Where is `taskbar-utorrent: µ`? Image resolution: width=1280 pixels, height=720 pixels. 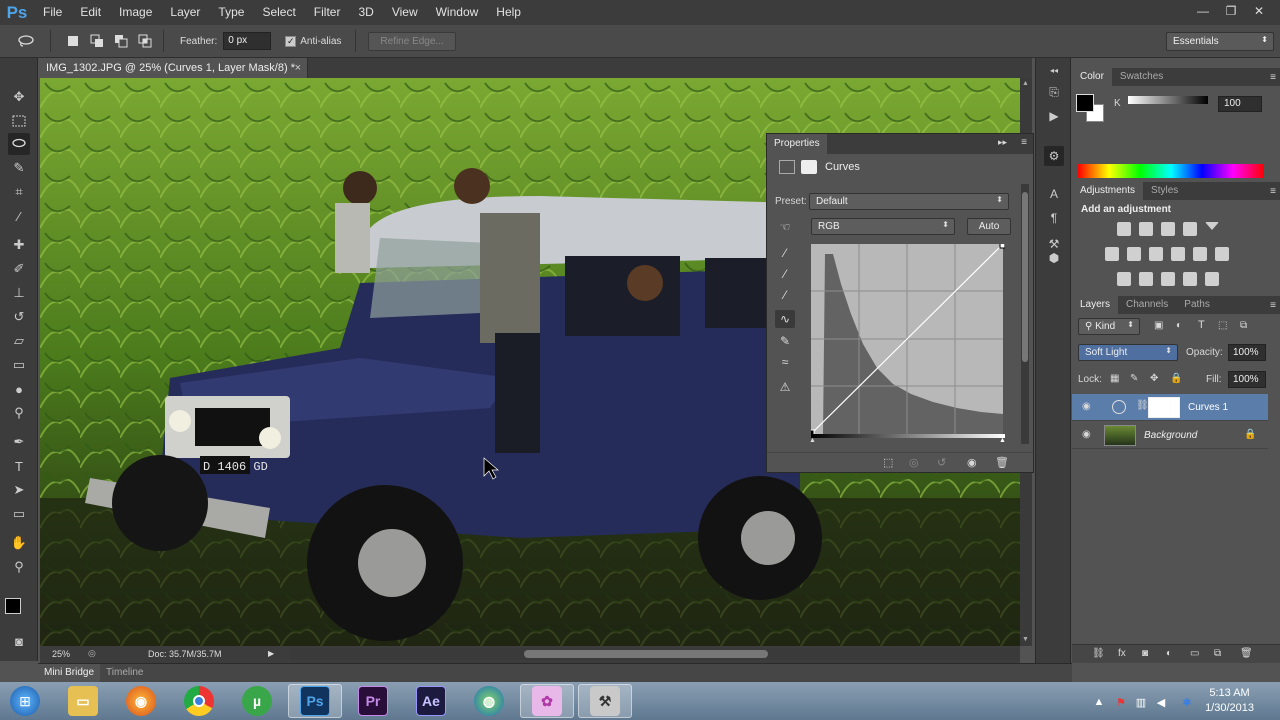 taskbar-utorrent: µ is located at coordinates (257, 701).